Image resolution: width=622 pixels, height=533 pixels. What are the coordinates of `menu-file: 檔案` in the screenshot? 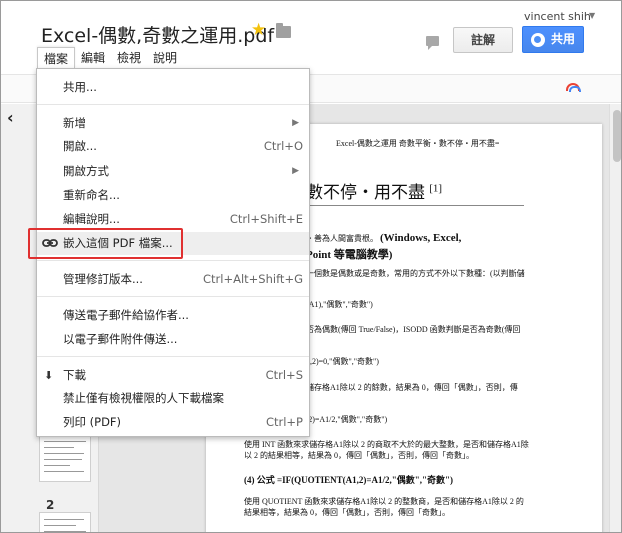 It's located at (56, 58).